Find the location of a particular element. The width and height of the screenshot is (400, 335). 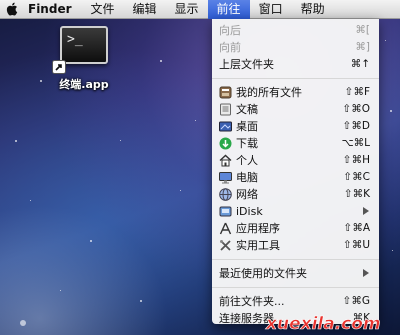

menu-bar: Finder 文件 编辑 显示 前往 窗口 帮助 is located at coordinates (200, 9).